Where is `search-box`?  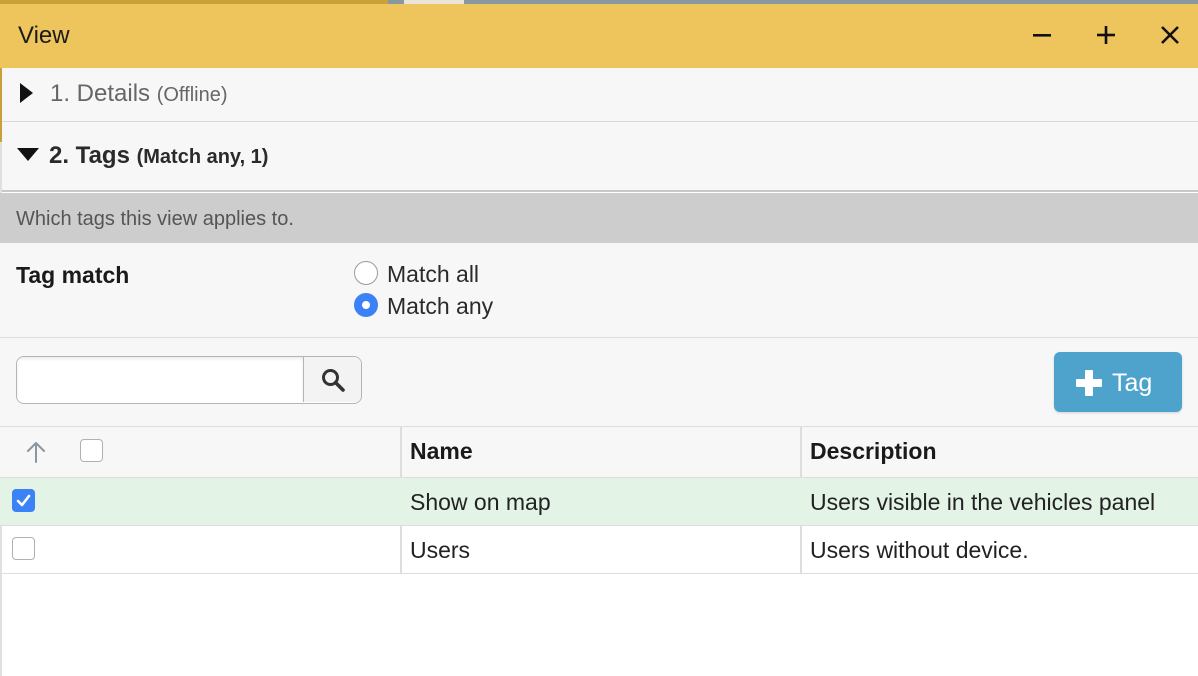 search-box is located at coordinates (189, 380).